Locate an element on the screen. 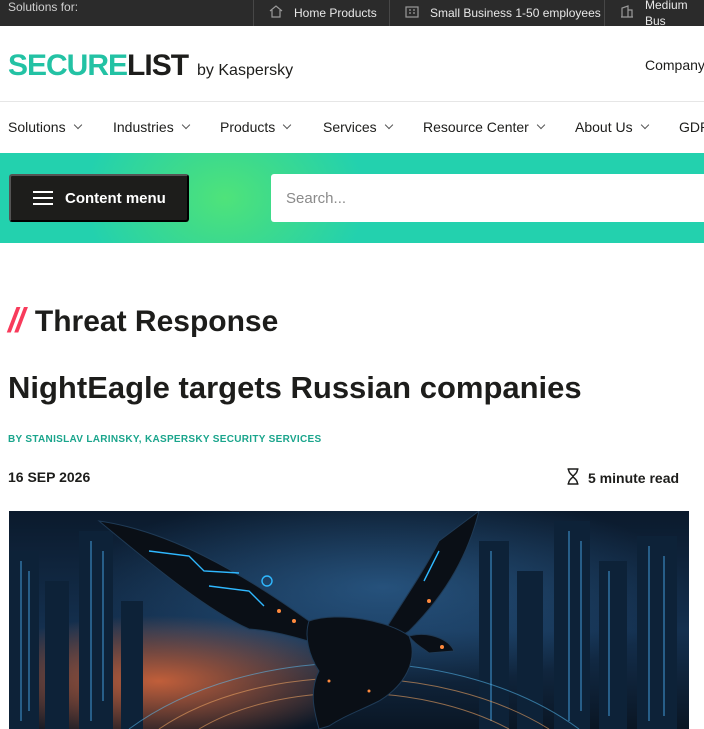 This screenshot has height=729, width=704. home-products-link: Home Products is located at coordinates (315, 13).